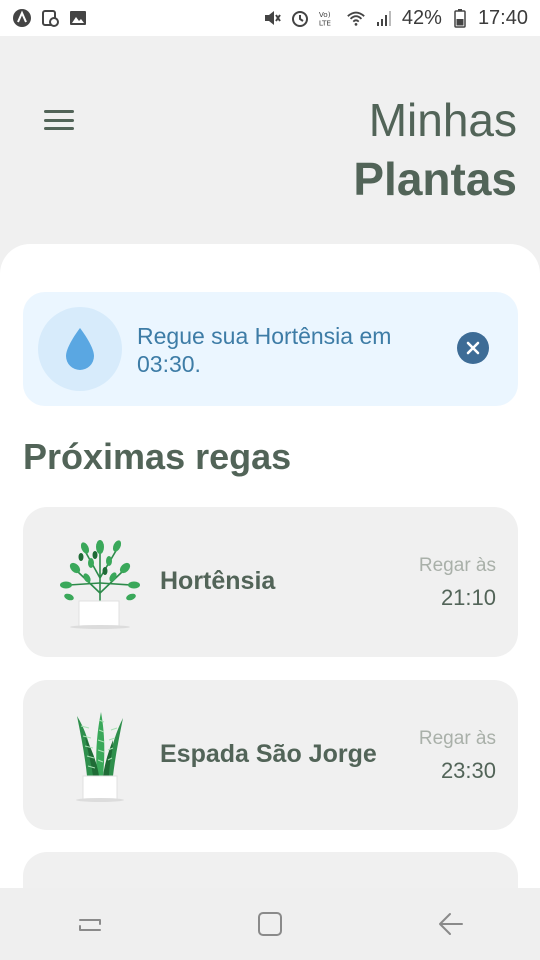  I want to click on signal-icon, so click(384, 18).